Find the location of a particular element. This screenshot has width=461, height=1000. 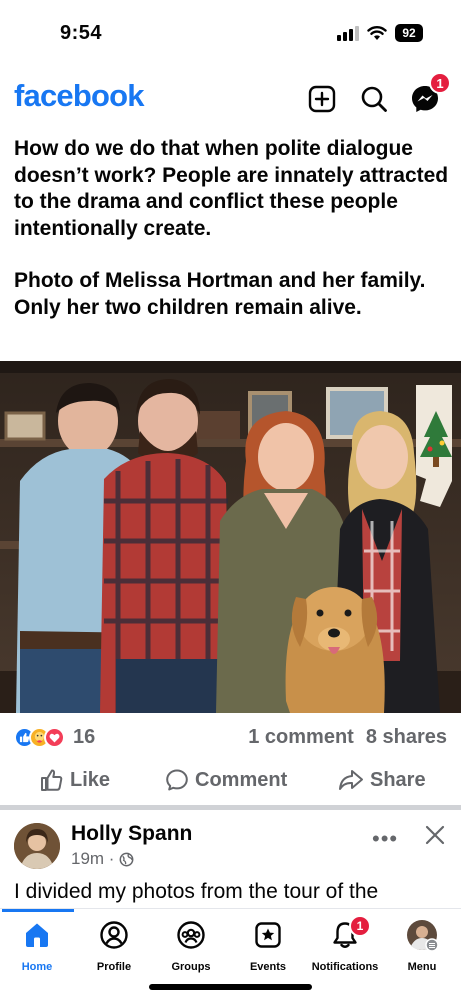

active-tab-indicator is located at coordinates (38, 910).